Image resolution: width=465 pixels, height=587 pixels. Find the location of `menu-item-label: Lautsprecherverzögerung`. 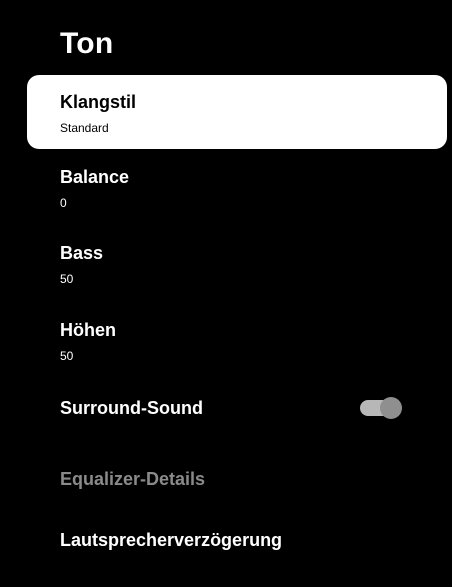

menu-item-label: Lautsprecherverzögerung is located at coordinates (171, 540).